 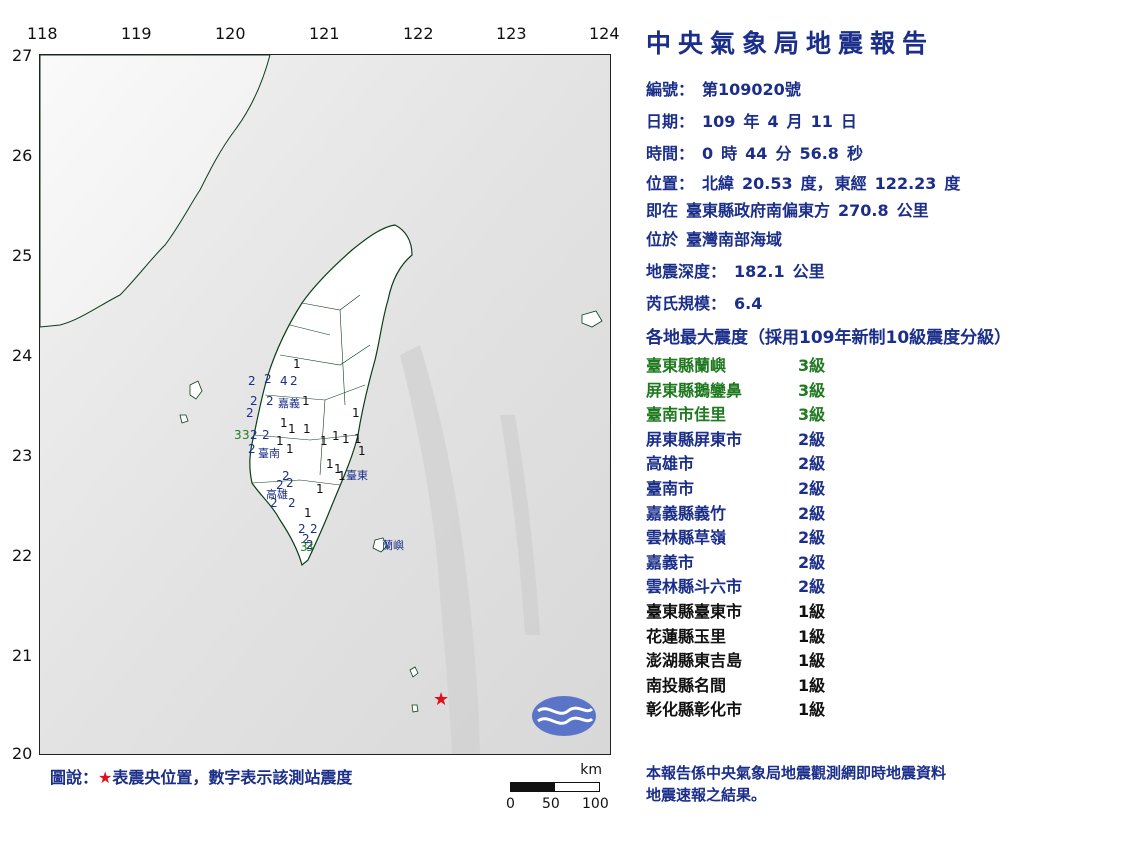 I want to click on lat-label-27: 27, so click(x=22, y=55).